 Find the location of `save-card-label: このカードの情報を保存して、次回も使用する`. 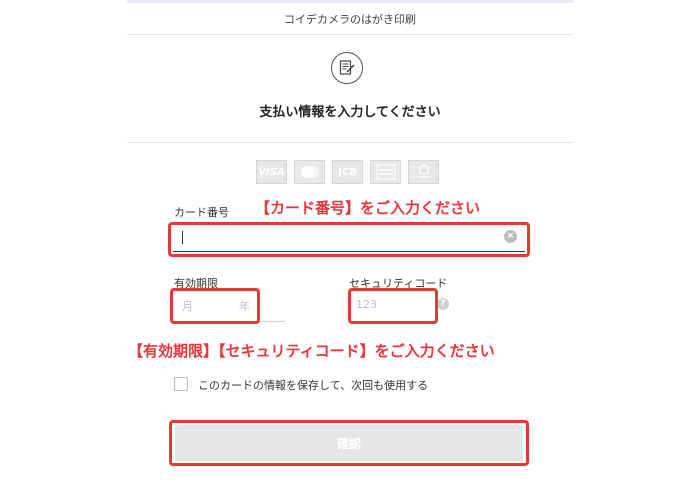

save-card-label: このカードの情報を保存して、次回も使用する is located at coordinates (313, 385).